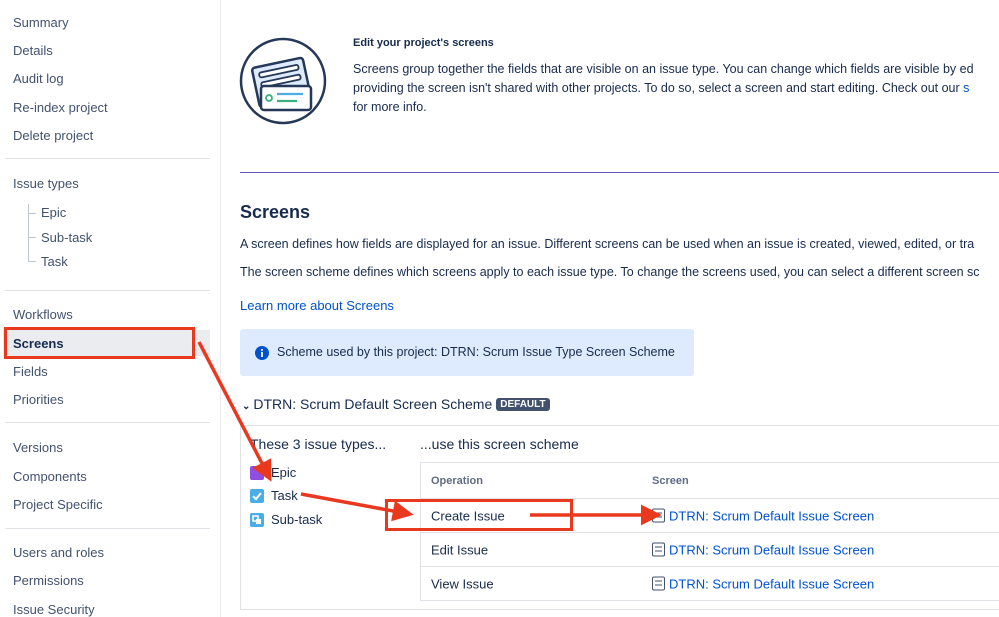 The width and height of the screenshot is (999, 617). What do you see at coordinates (46, 183) in the screenshot?
I see `sidebar-item-issue-types: Issue types` at bounding box center [46, 183].